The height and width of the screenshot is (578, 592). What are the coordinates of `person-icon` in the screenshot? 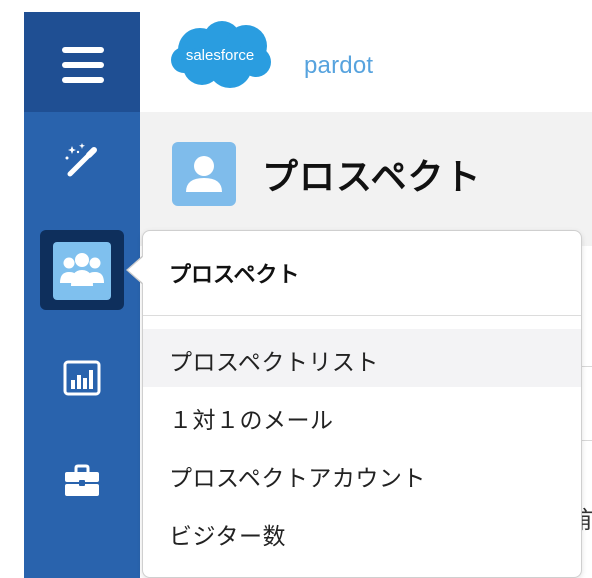 It's located at (204, 174).